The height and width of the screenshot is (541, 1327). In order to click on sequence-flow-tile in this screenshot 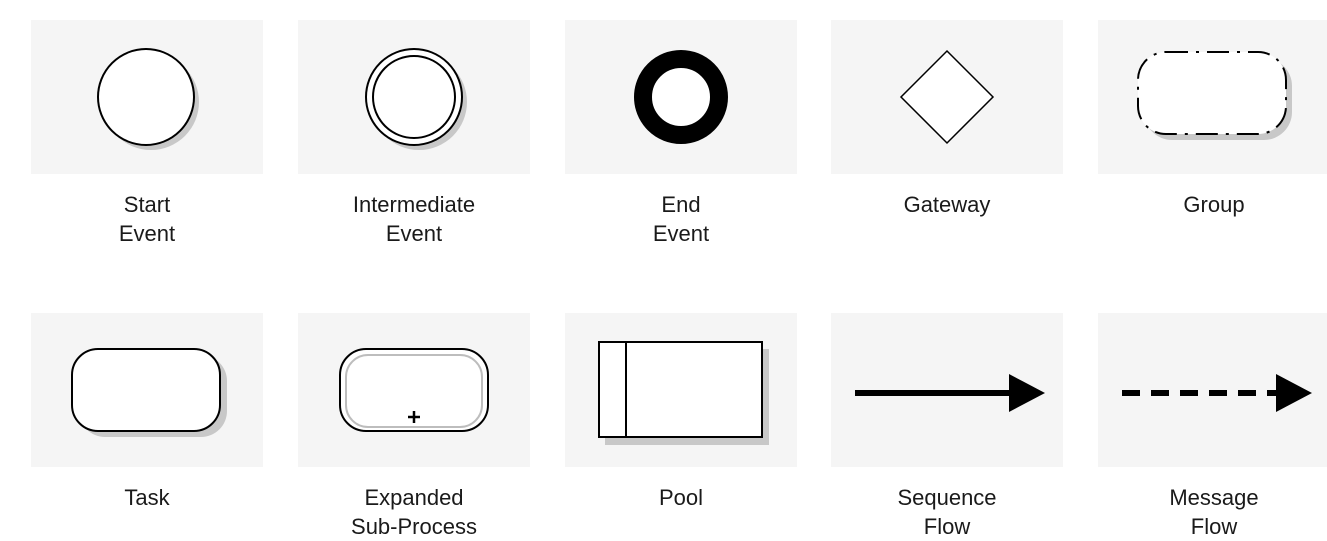, I will do `click(947, 390)`.